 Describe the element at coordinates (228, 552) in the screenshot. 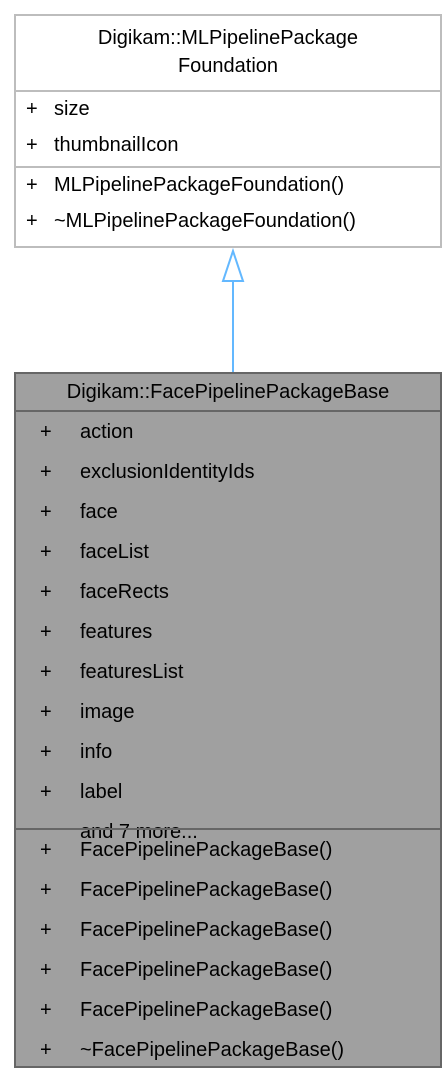

I see `derived-attribute-row: + faceList` at that location.